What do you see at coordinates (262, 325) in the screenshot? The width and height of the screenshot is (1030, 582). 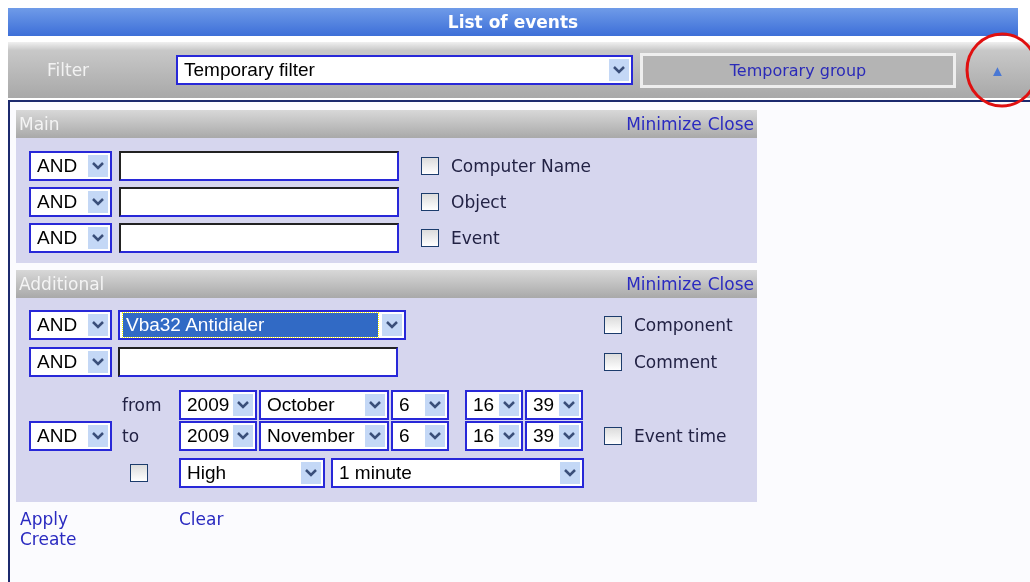 I see `dropdown: Vba32 Antidialer` at bounding box center [262, 325].